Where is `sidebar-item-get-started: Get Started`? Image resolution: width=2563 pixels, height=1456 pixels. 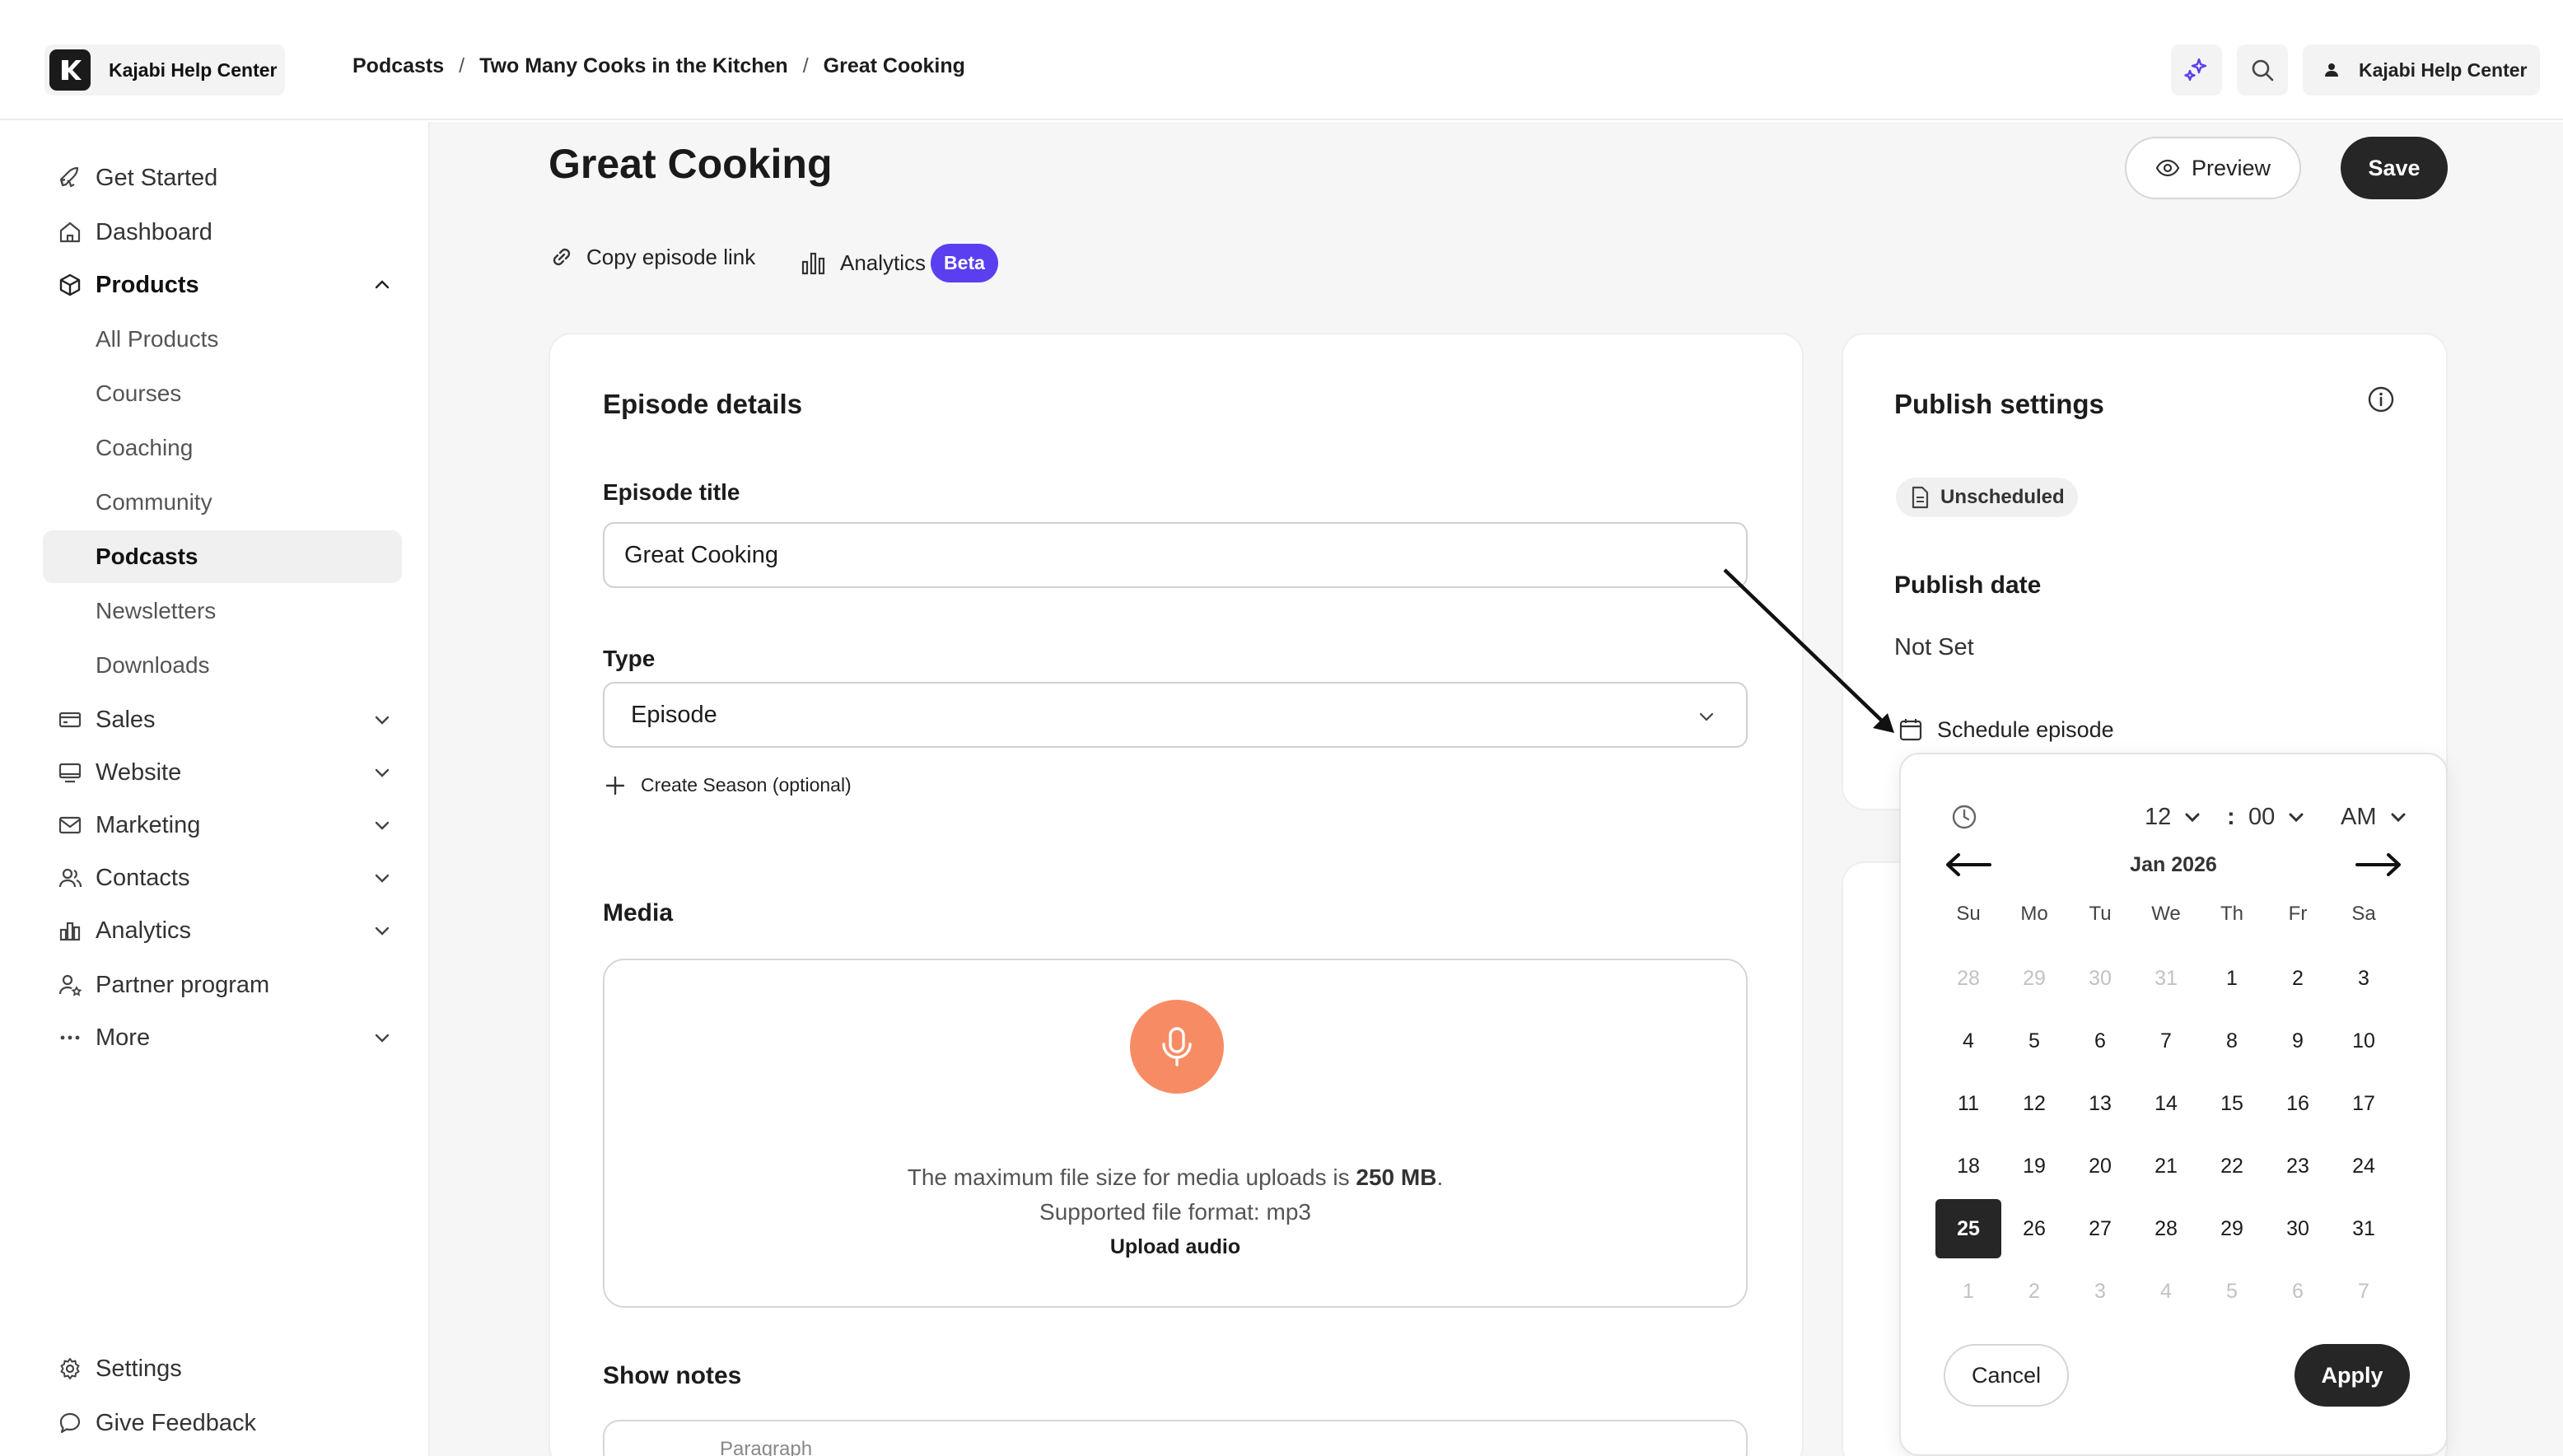 sidebar-item-get-started: Get Started is located at coordinates (223, 178).